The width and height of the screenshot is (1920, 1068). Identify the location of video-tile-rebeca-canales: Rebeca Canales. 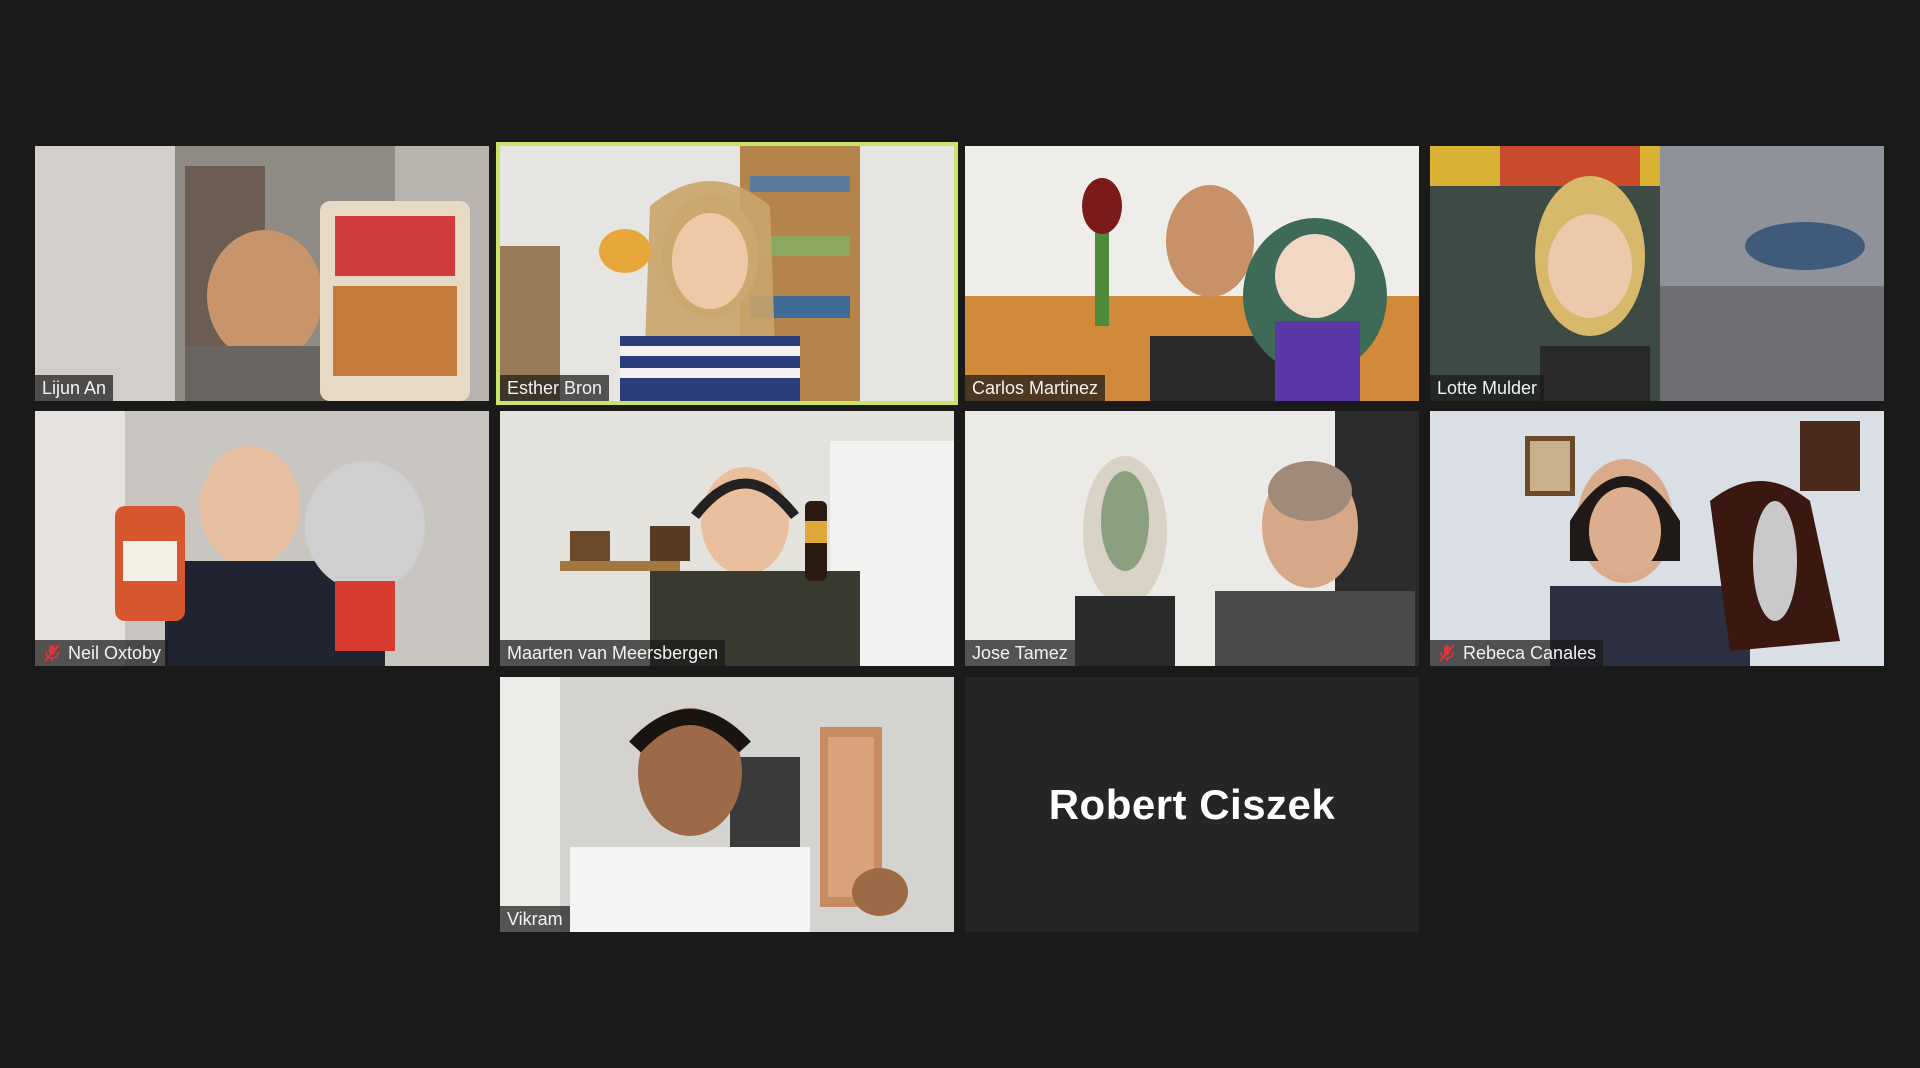
(1657, 538).